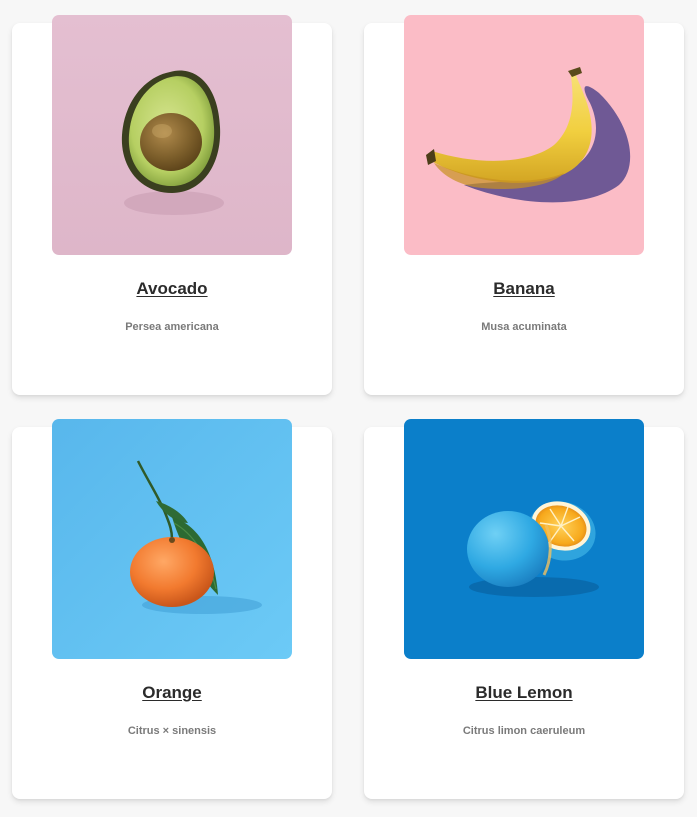 The image size is (697, 817). What do you see at coordinates (524, 289) in the screenshot?
I see `fruit-name: Banana` at bounding box center [524, 289].